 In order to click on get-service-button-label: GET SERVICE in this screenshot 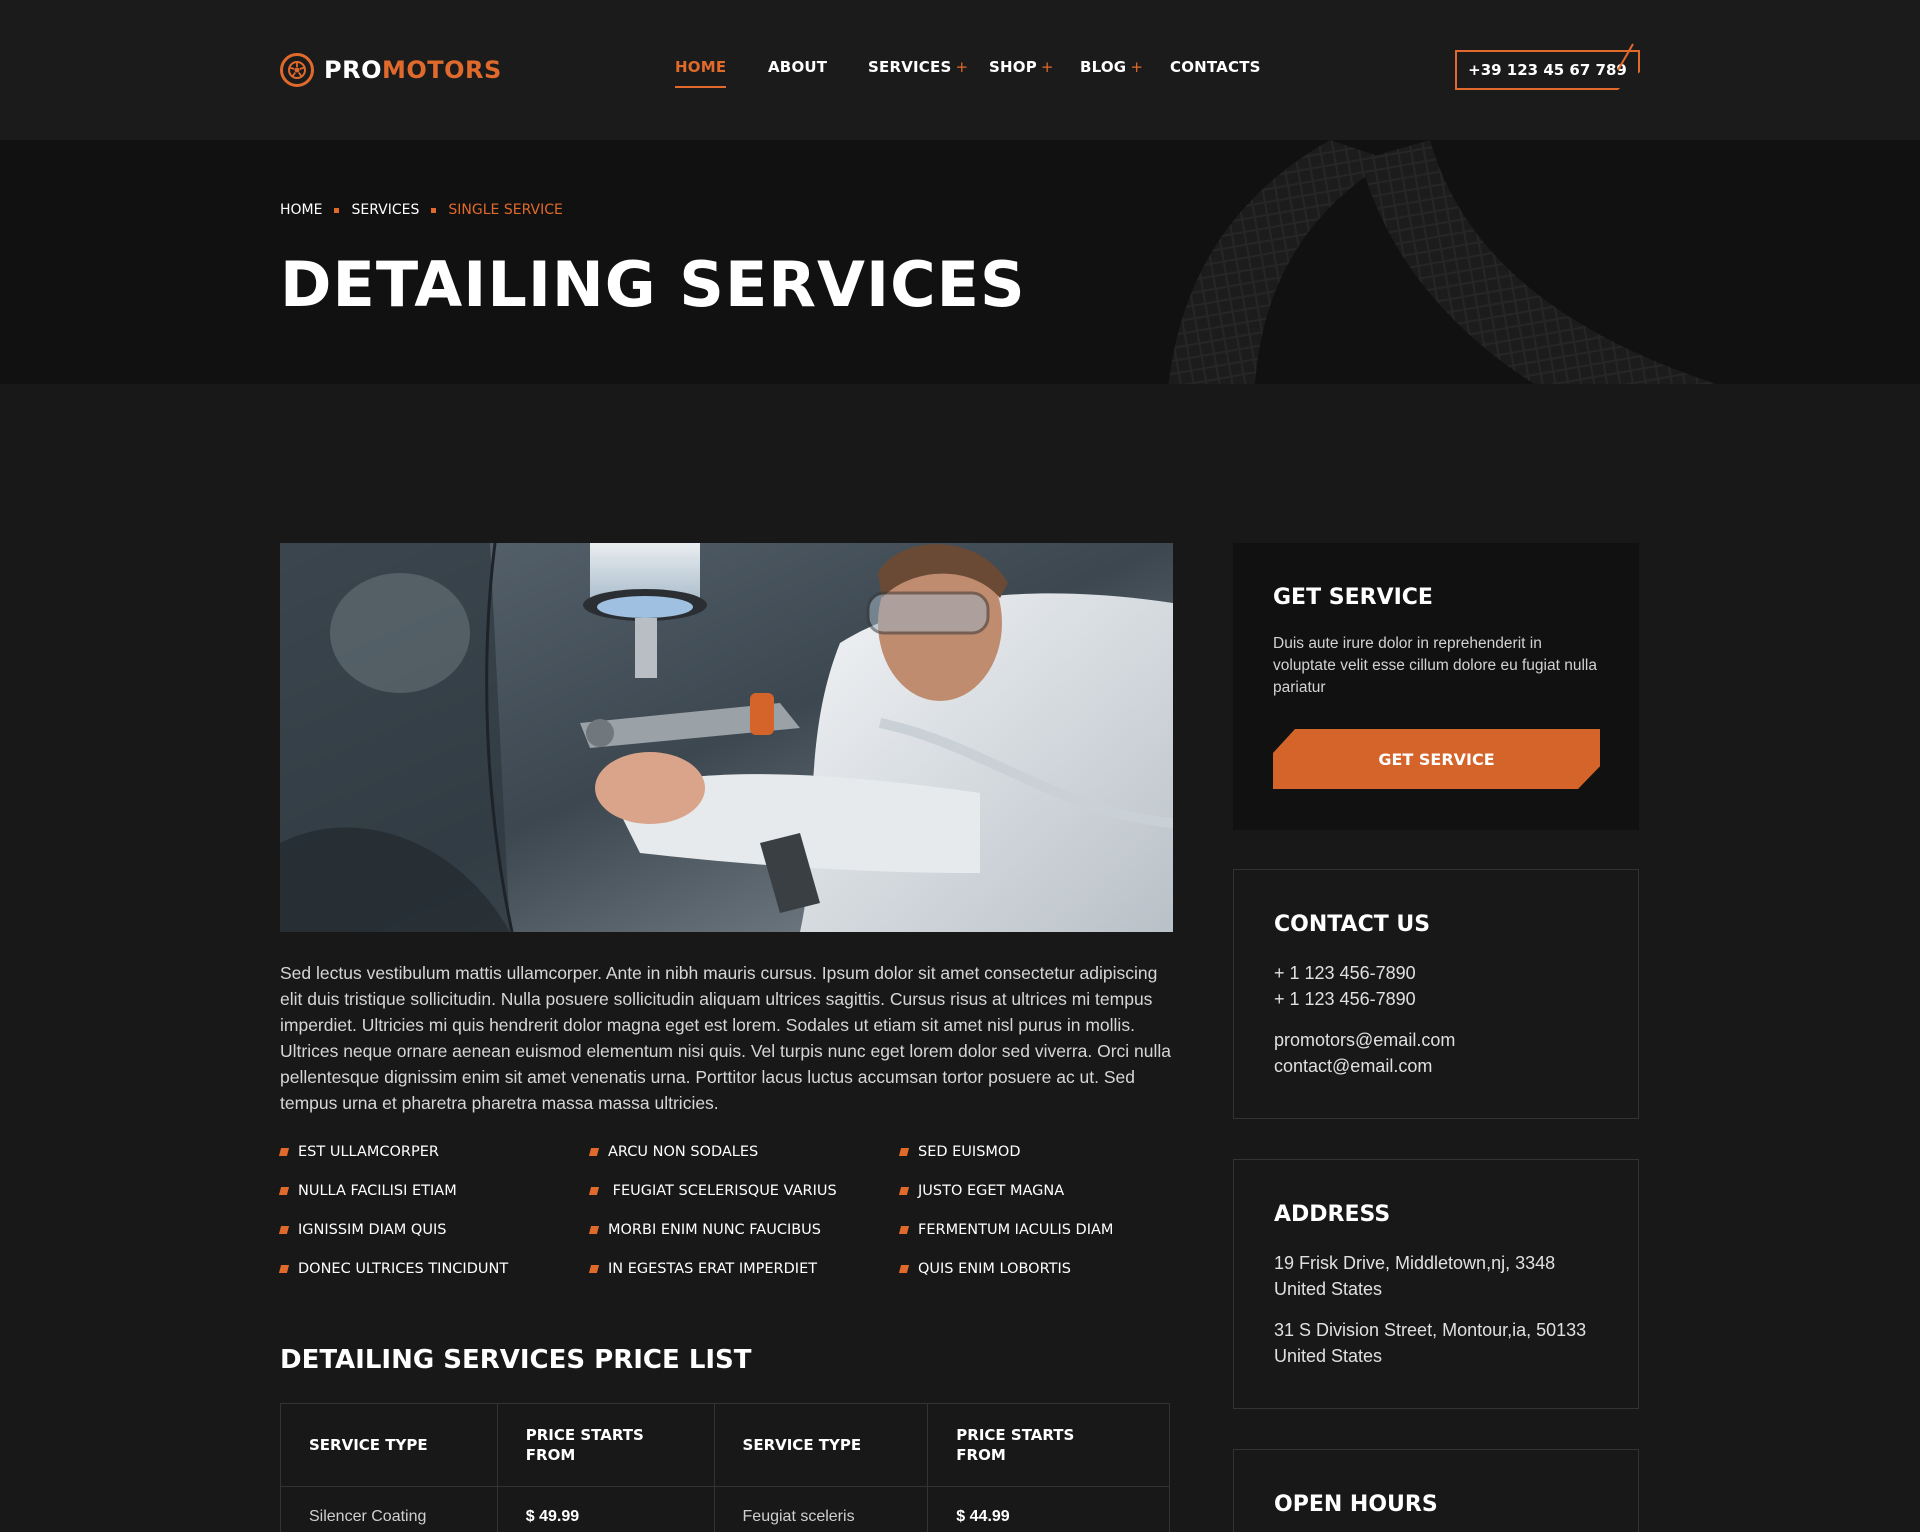, I will do `click(1436, 759)`.